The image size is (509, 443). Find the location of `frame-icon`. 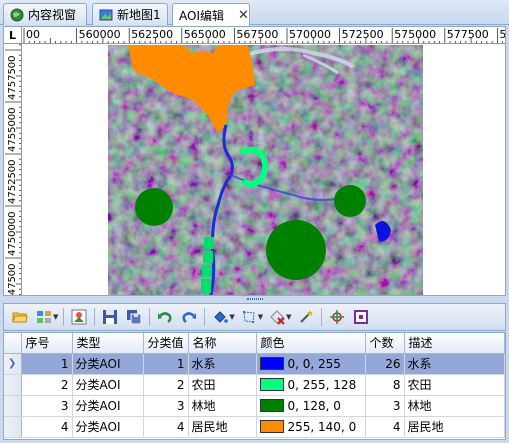

frame-icon is located at coordinates (360, 317).